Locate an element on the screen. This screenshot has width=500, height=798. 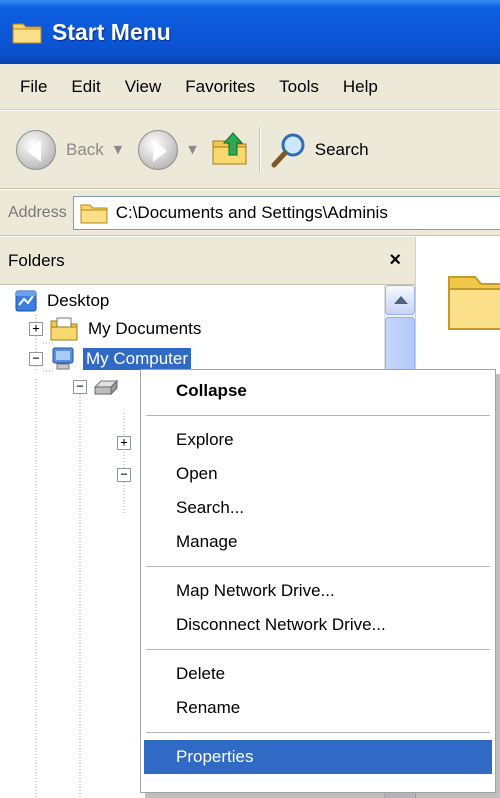
search-button: Search is located at coordinates (320, 150).